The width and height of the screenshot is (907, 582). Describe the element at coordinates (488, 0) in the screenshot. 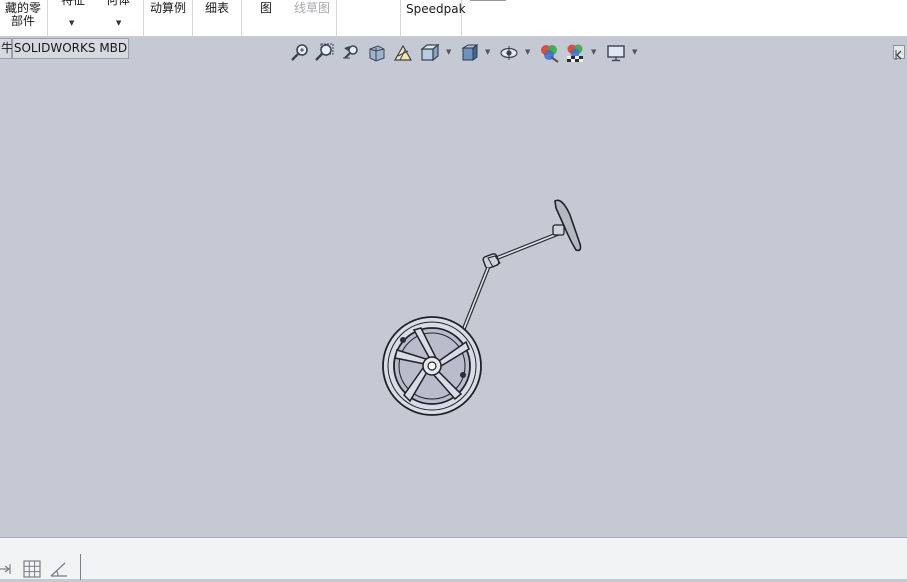

I see `ribbon-cropped-label-fragment` at that location.